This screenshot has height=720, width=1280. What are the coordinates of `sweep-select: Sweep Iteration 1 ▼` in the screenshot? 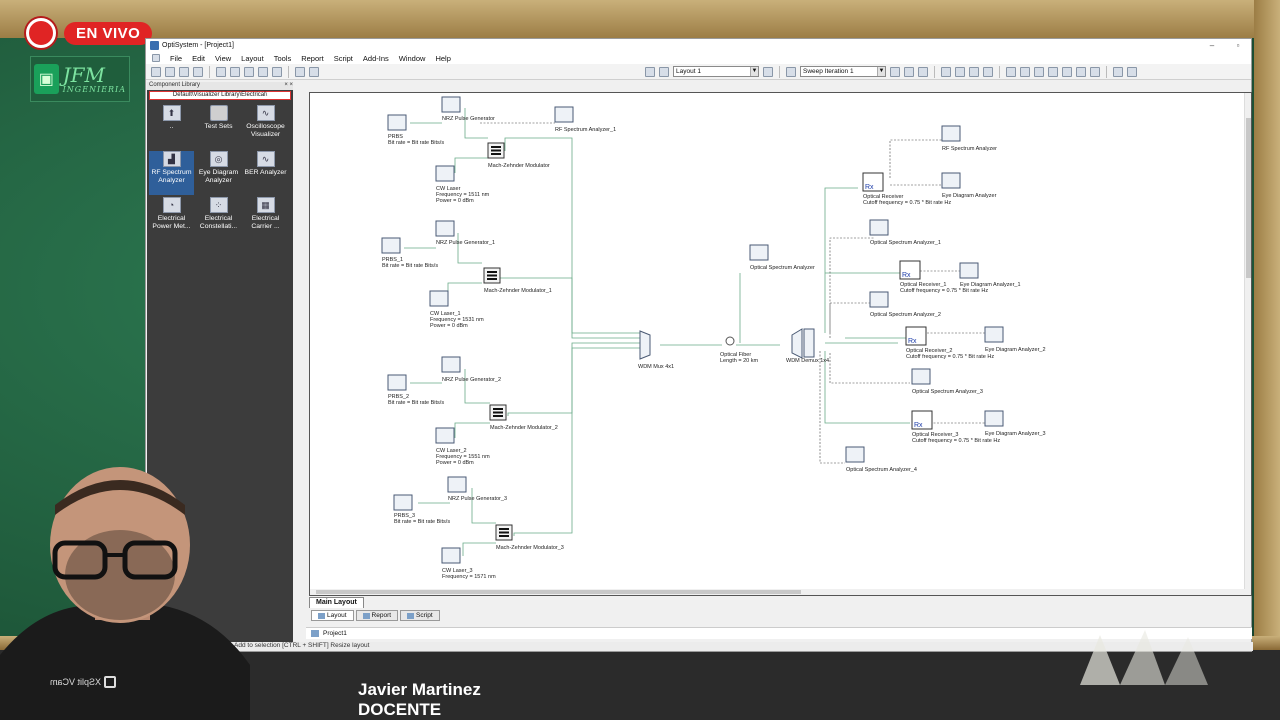 It's located at (843, 71).